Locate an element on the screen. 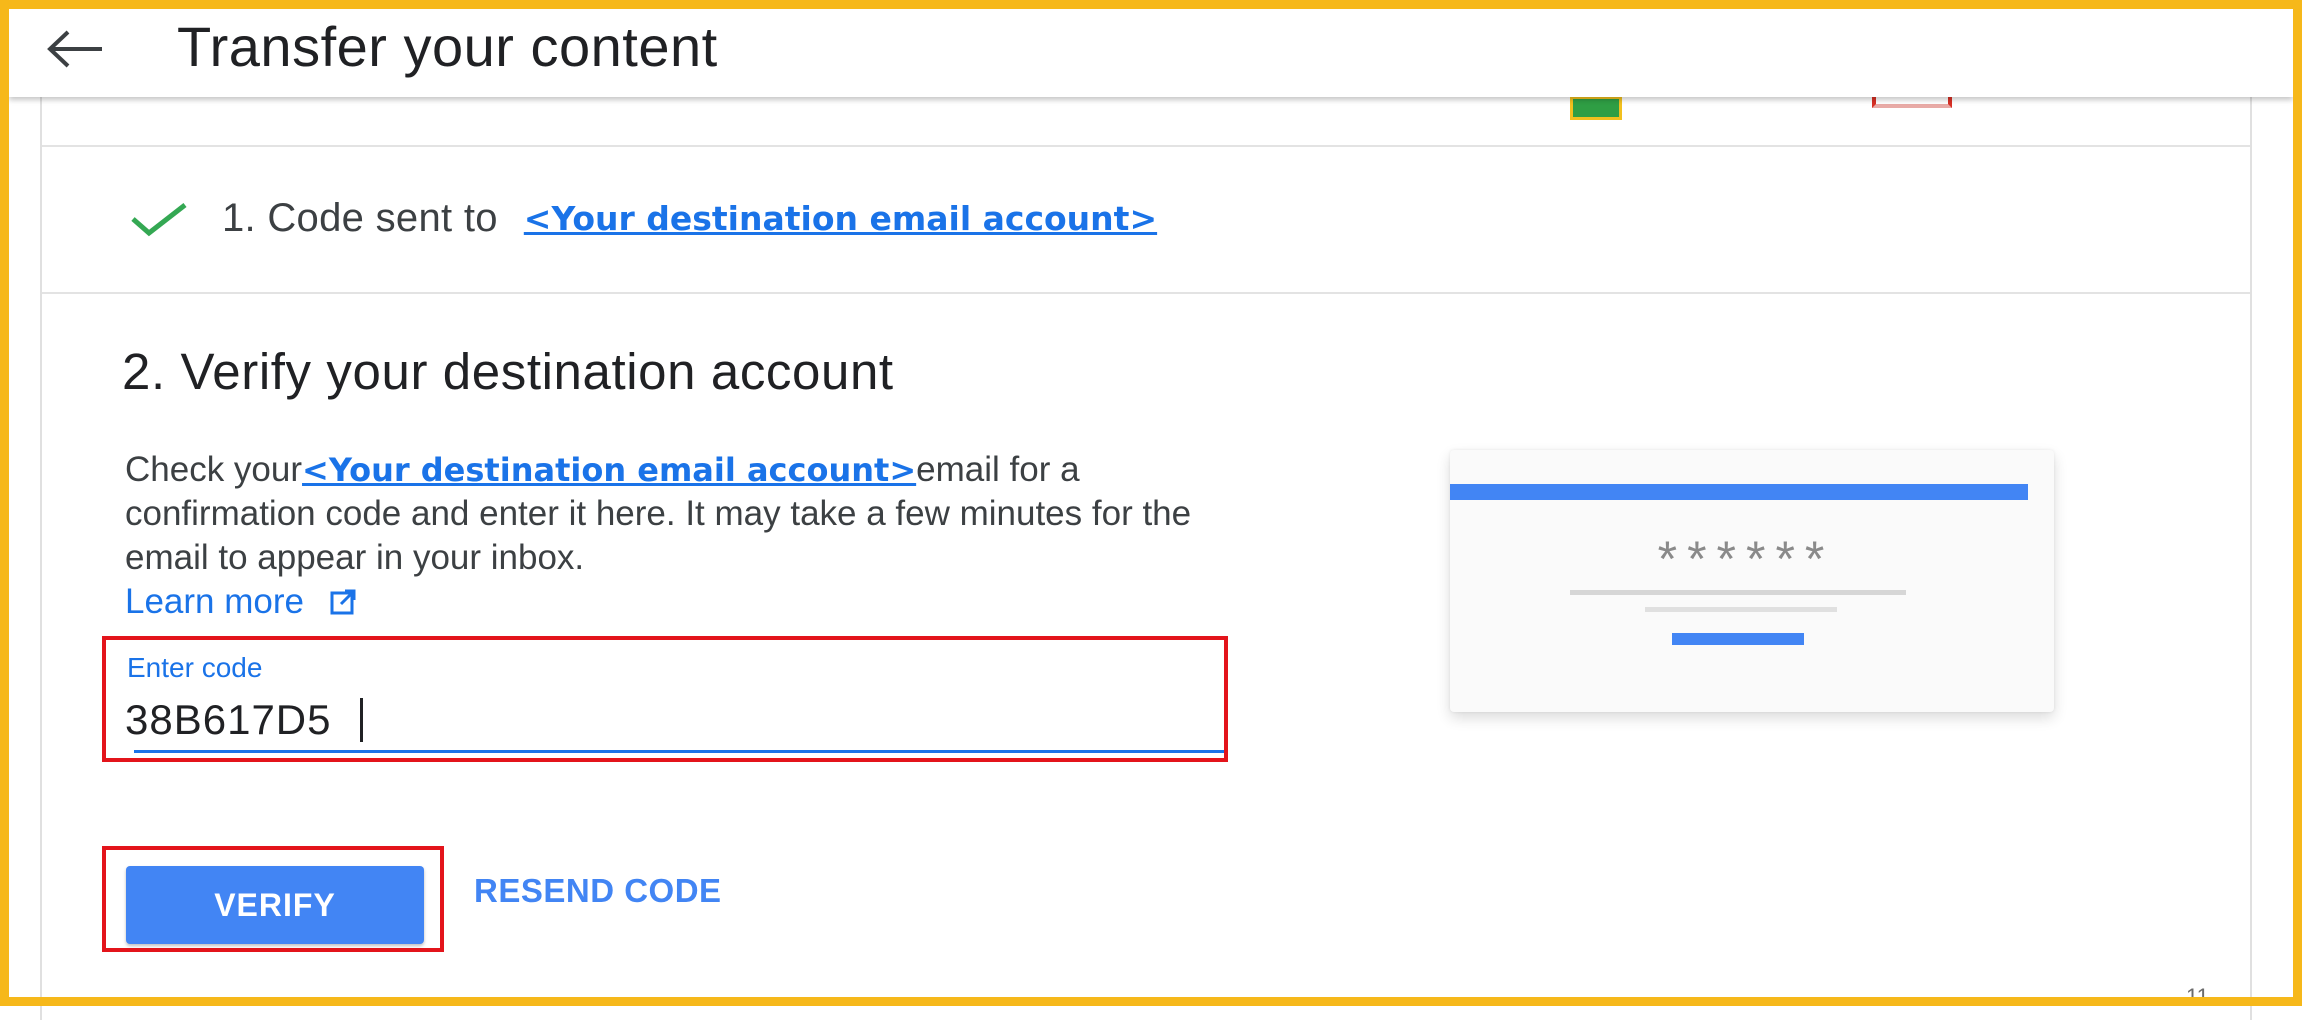  description-prefix: Check your is located at coordinates (214, 469).